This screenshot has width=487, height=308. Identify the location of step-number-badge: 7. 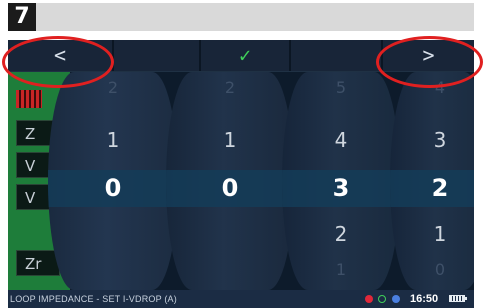
(22, 17).